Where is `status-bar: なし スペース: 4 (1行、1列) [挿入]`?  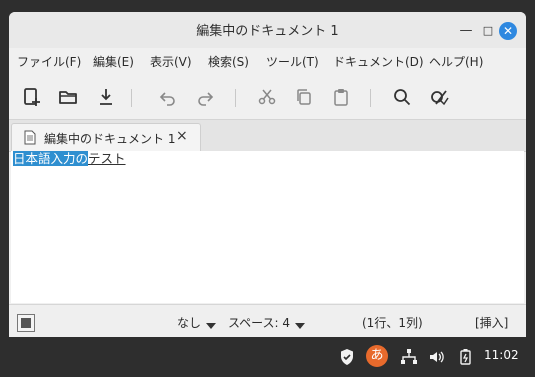 status-bar: なし スペース: 4 (1行、1列) [挿入] is located at coordinates (267, 320).